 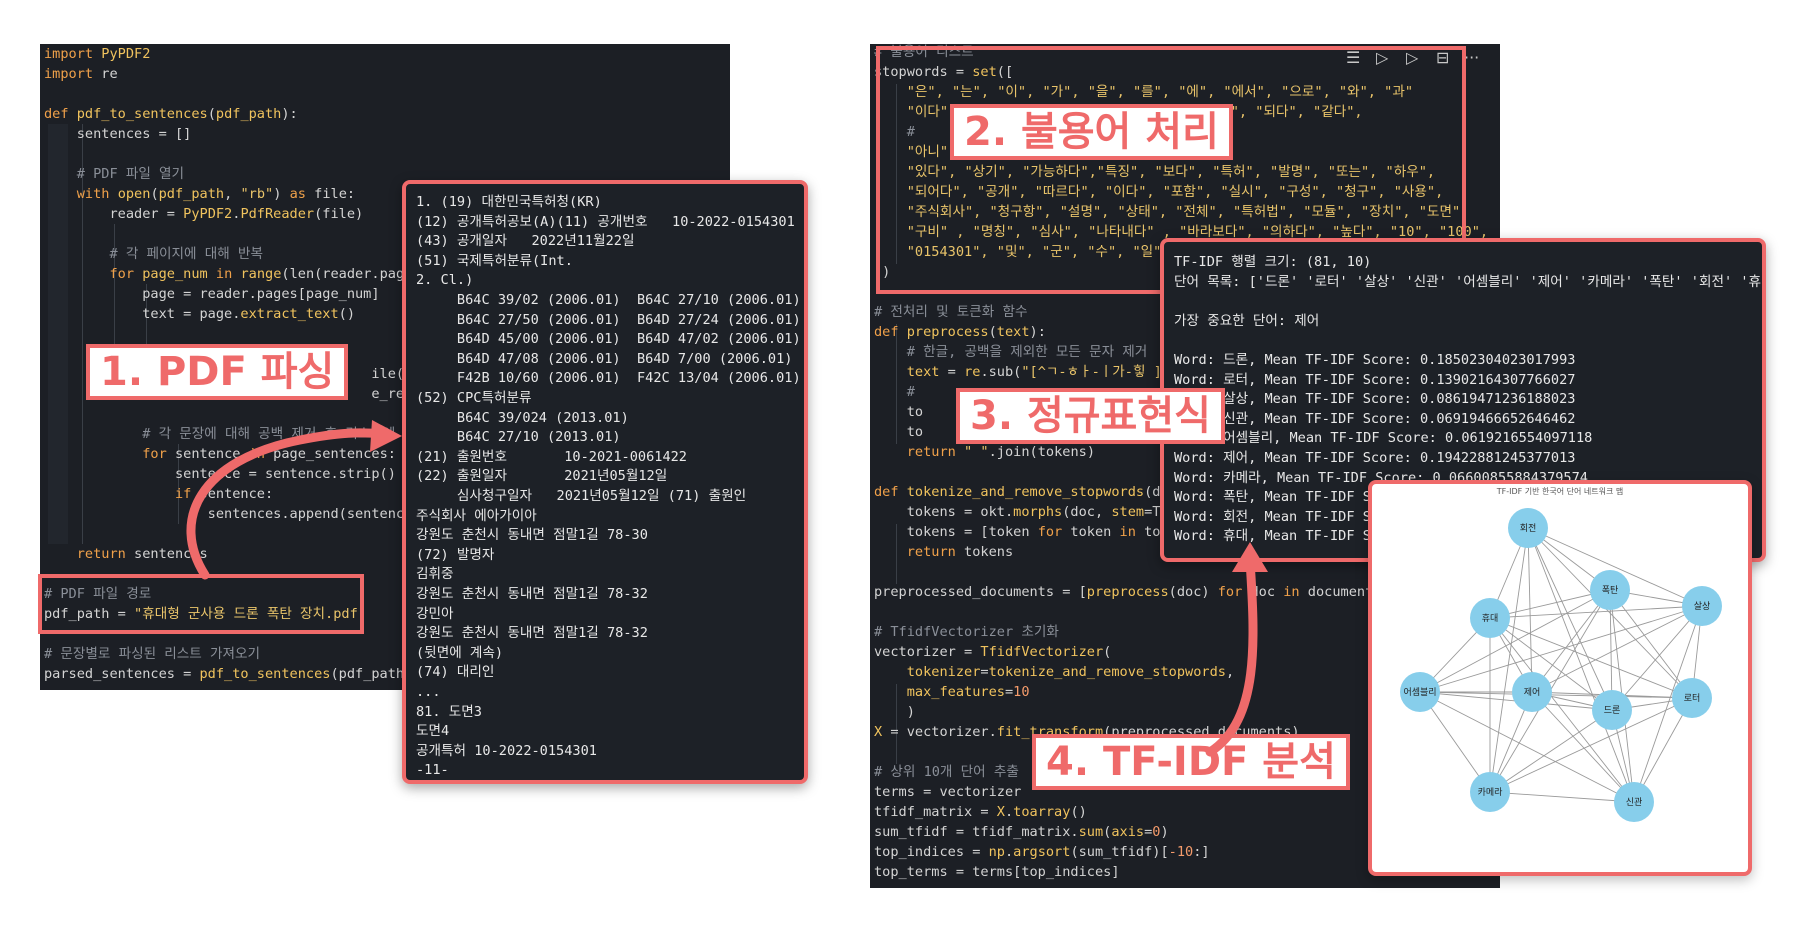 I want to click on graph-node: 회전, so click(x=1528, y=528).